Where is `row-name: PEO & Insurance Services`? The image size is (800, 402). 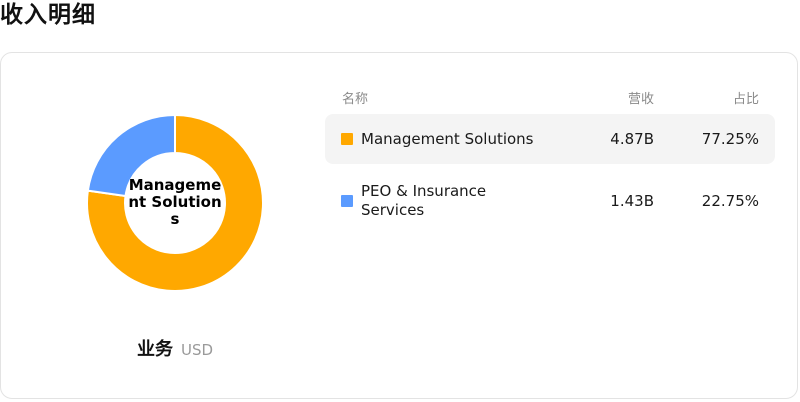 row-name: PEO & Insurance Services is located at coordinates (424, 200).